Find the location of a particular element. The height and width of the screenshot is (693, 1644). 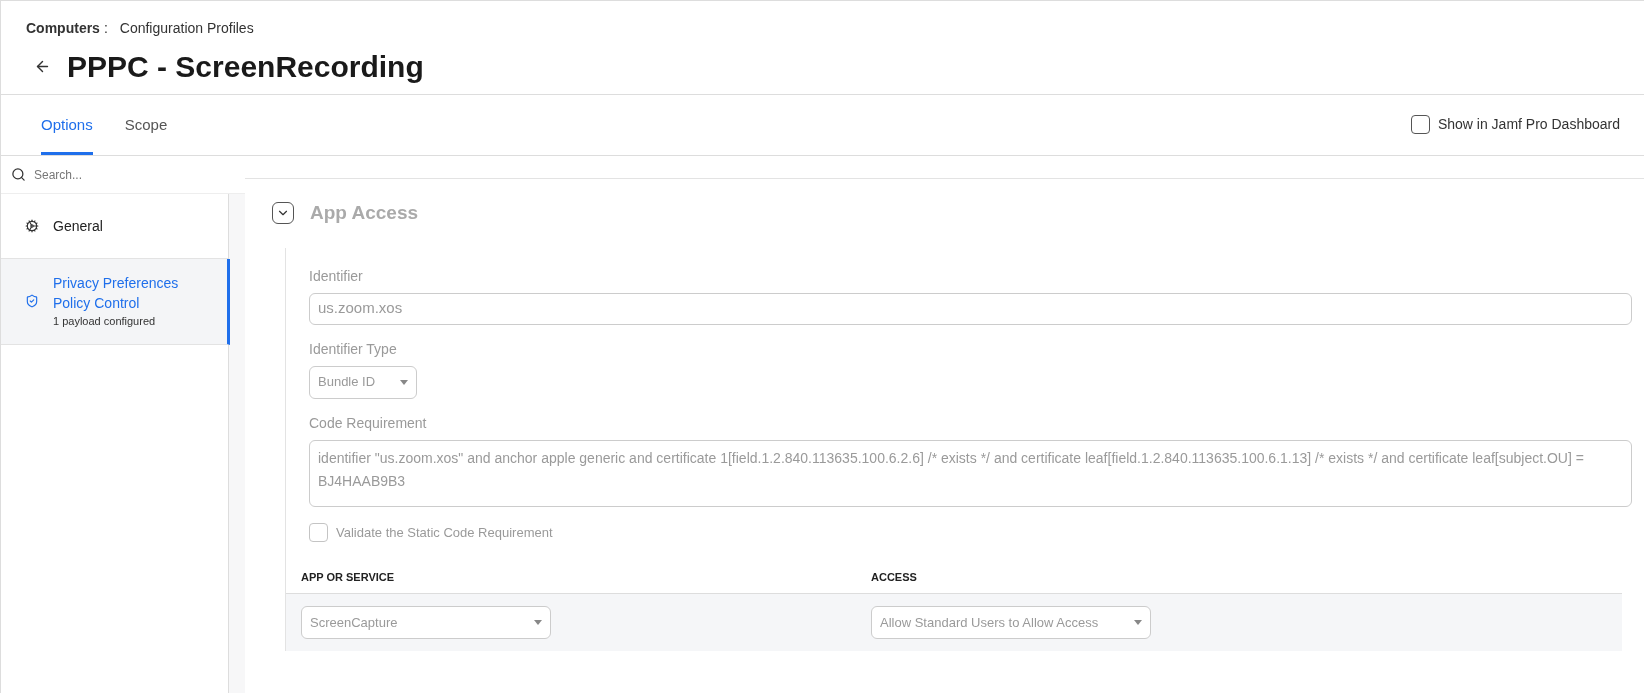

back-button is located at coordinates (42, 66).